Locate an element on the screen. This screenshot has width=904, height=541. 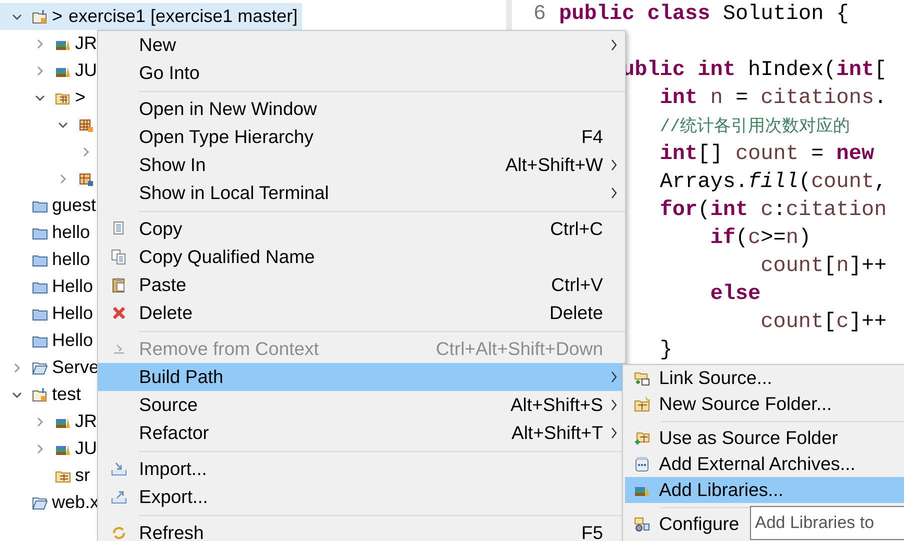
configure-icon is located at coordinates (642, 524).